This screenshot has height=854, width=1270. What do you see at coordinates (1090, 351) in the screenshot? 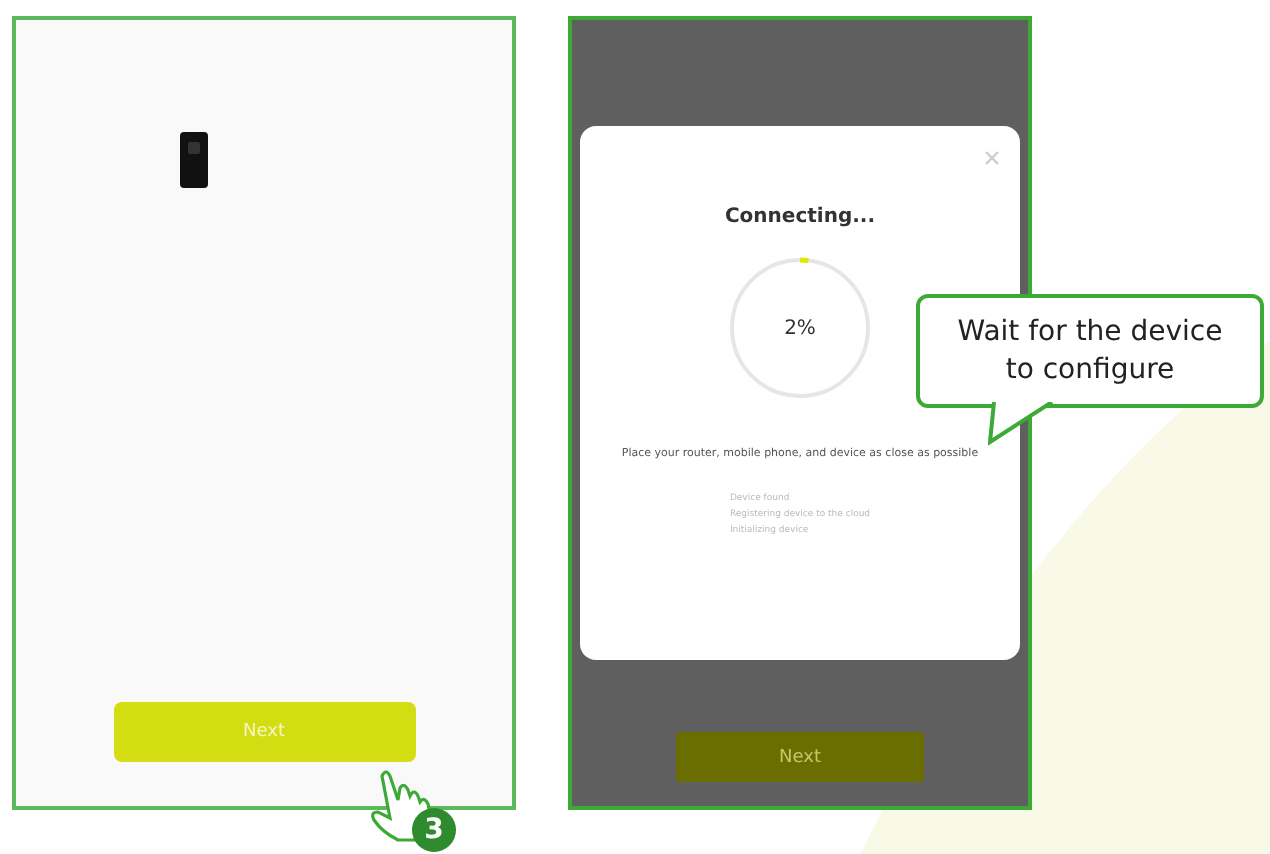
I see `callout-text: Wait for the device to configure` at bounding box center [1090, 351].